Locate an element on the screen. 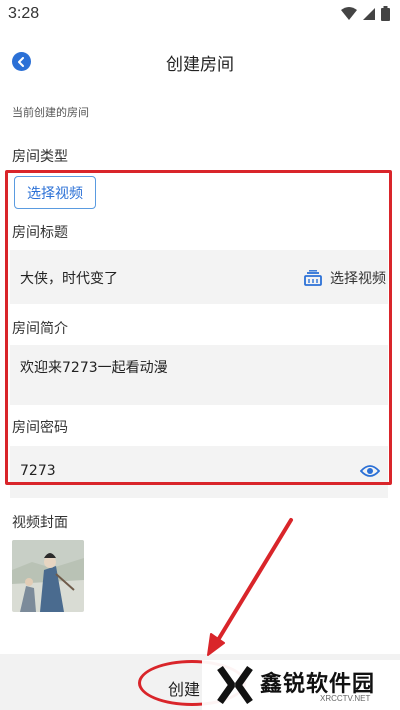  watermark: 鑫锐软件园 XRCCTV.NET is located at coordinates (301, 685).